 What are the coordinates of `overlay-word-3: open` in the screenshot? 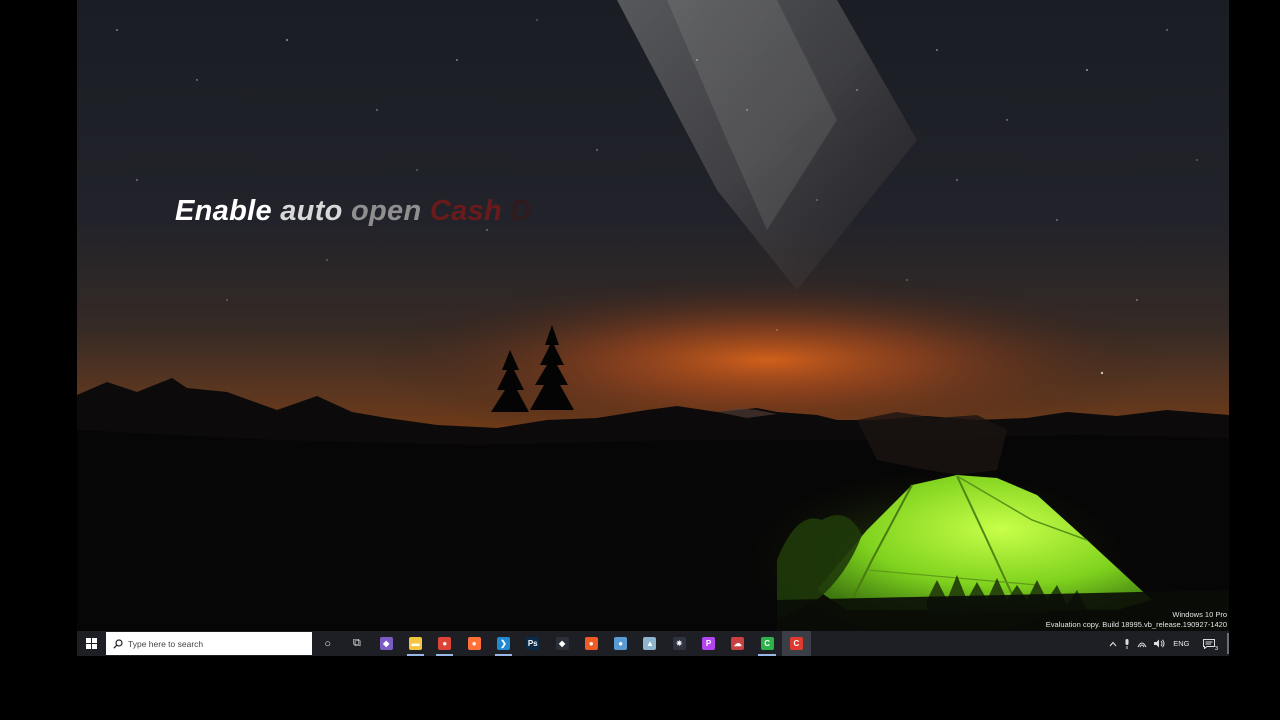 It's located at (386, 211).